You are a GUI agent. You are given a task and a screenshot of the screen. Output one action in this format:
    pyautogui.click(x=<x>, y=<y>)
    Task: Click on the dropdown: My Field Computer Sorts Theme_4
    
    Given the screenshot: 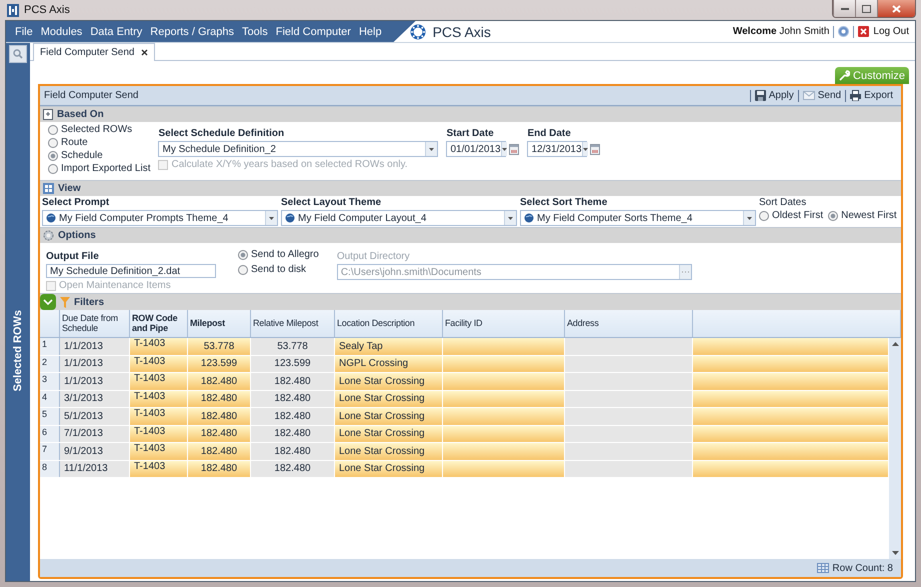 What is the action you would take?
    pyautogui.click(x=638, y=218)
    